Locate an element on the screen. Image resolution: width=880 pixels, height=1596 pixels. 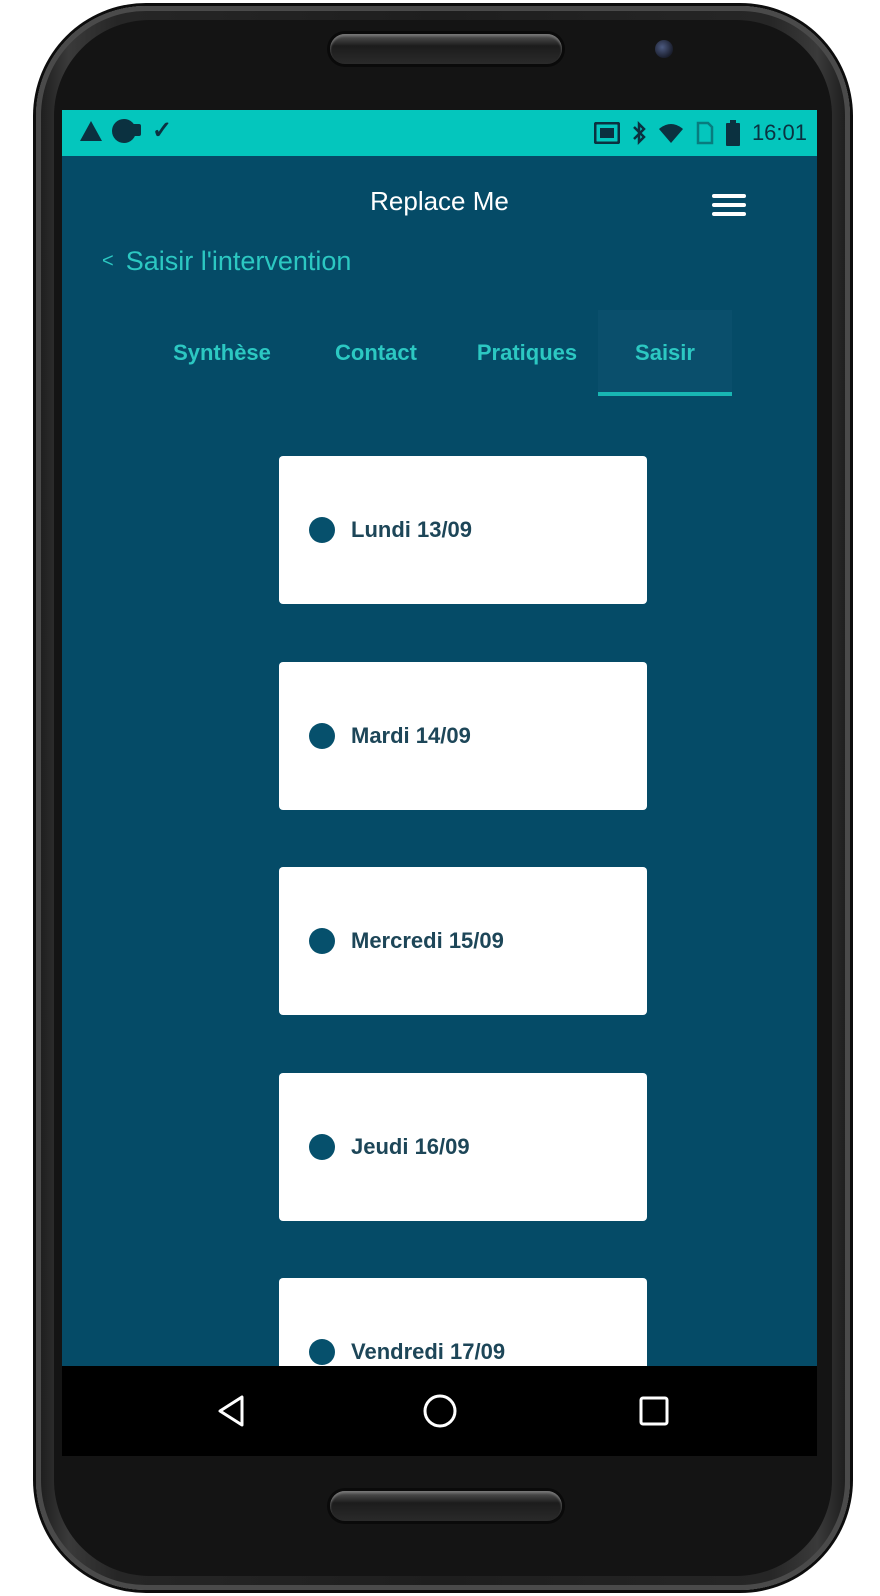
wifi-icon is located at coordinates (670, 133).